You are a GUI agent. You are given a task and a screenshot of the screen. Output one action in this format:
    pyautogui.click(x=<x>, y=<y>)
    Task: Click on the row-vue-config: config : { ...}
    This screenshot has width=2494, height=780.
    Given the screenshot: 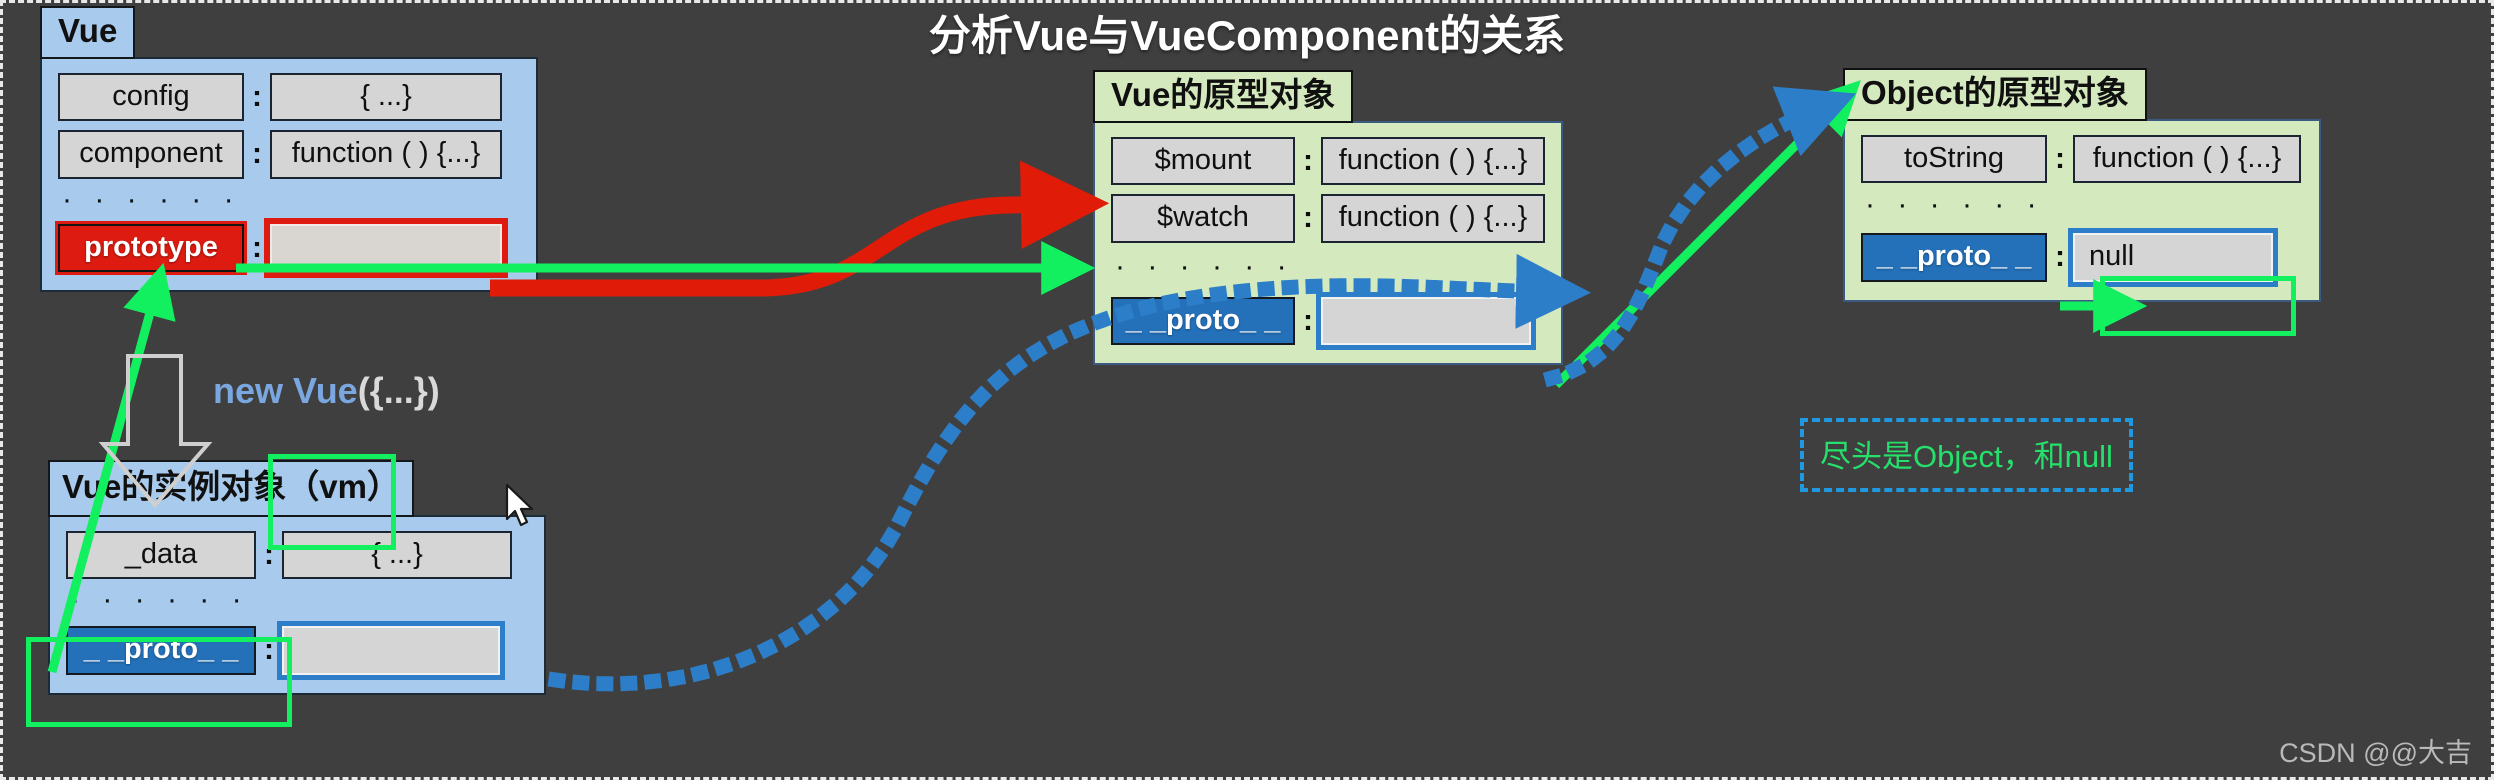 What is the action you would take?
    pyautogui.click(x=289, y=97)
    